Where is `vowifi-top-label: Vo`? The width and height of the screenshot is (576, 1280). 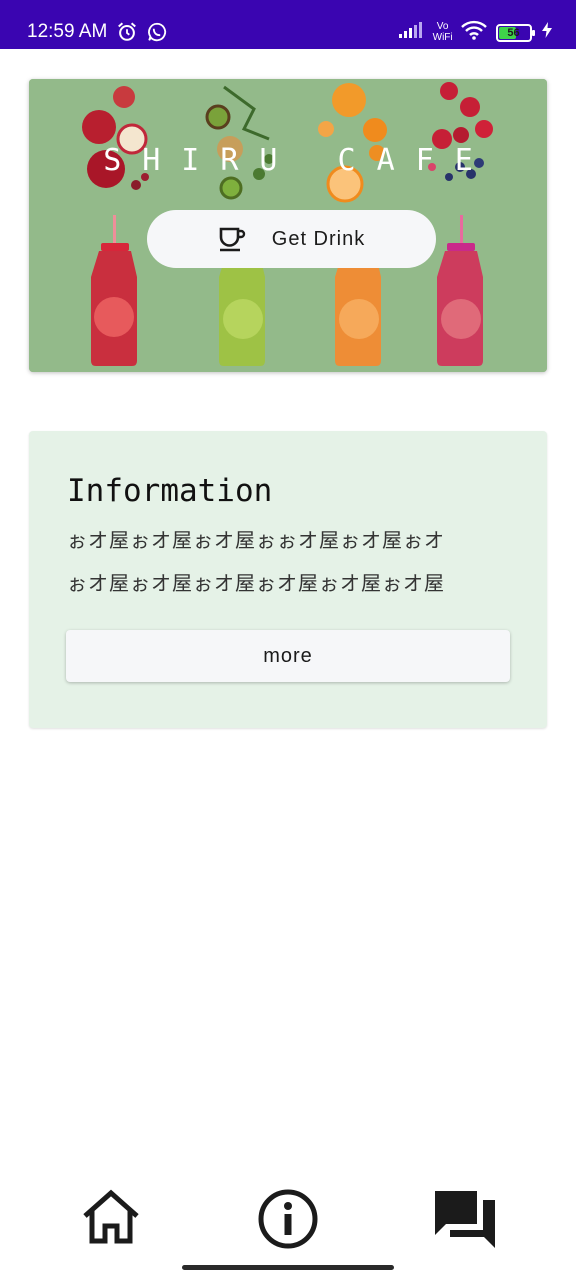
vowifi-top-label: Vo is located at coordinates (442, 26).